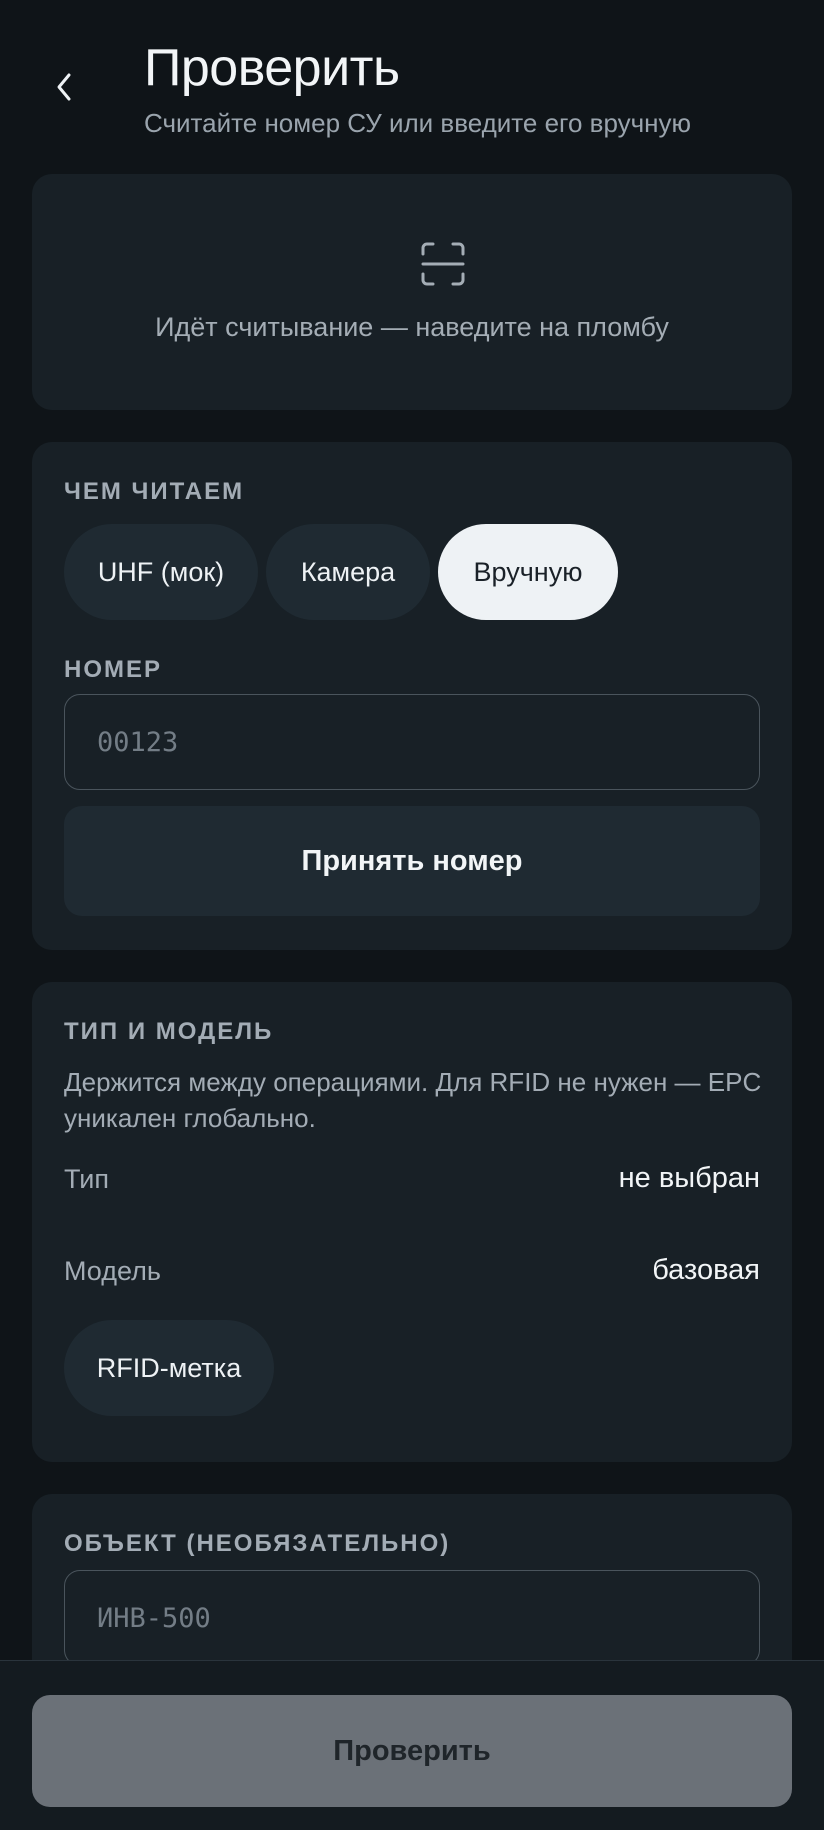 Image resolution: width=824 pixels, height=1830 pixels. I want to click on scan-status-text: Идёт считывание — наведите на пломбу, so click(412, 327).